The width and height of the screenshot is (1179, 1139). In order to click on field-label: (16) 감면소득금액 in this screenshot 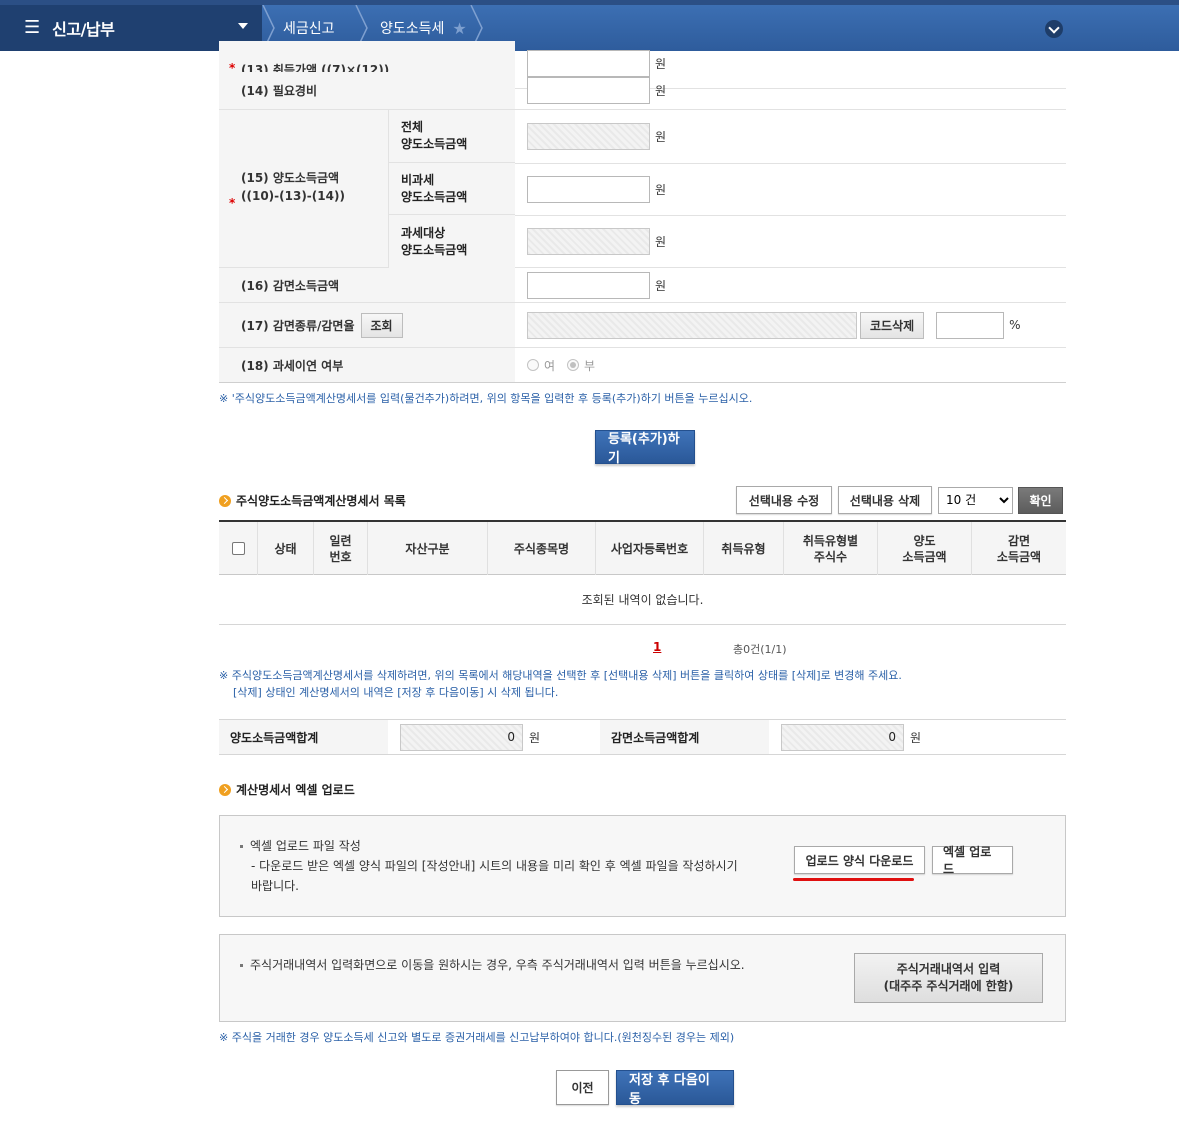, I will do `click(367, 285)`.